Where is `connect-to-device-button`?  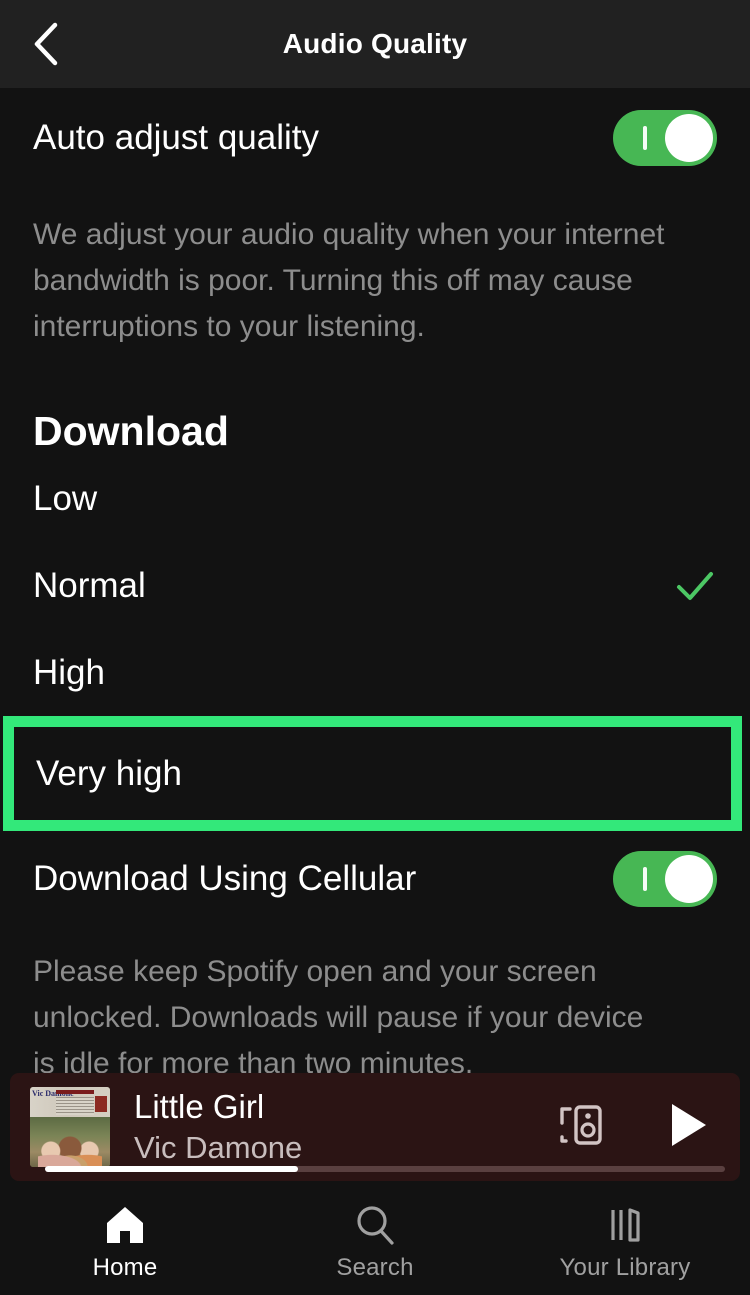
connect-to-device-button is located at coordinates (580, 1127).